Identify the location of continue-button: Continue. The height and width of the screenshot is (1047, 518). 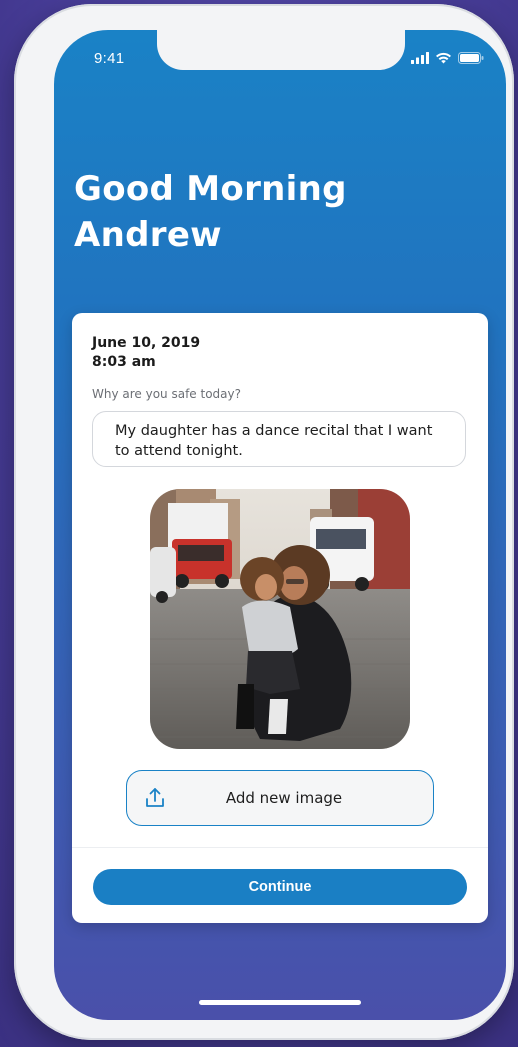
(280, 887).